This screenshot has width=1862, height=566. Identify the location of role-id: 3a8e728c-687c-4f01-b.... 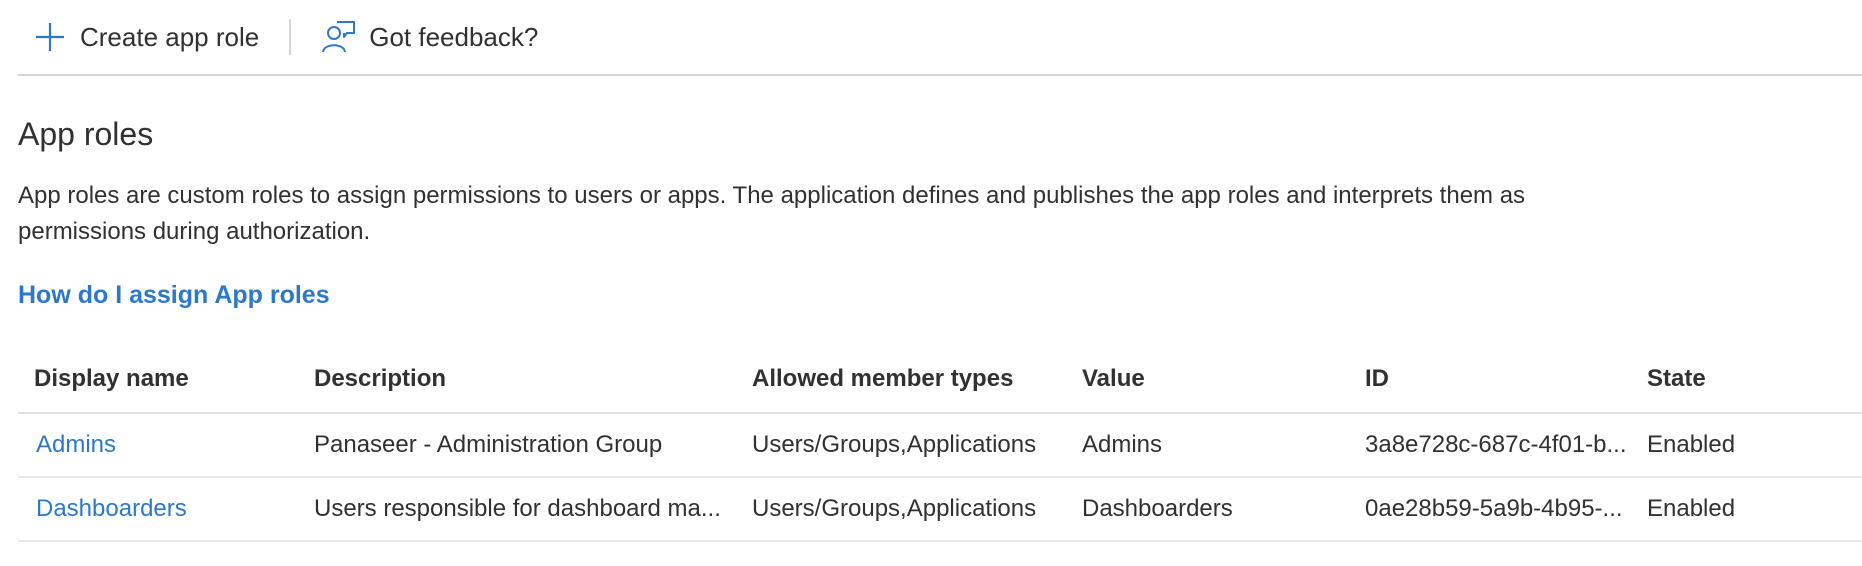
(1490, 445).